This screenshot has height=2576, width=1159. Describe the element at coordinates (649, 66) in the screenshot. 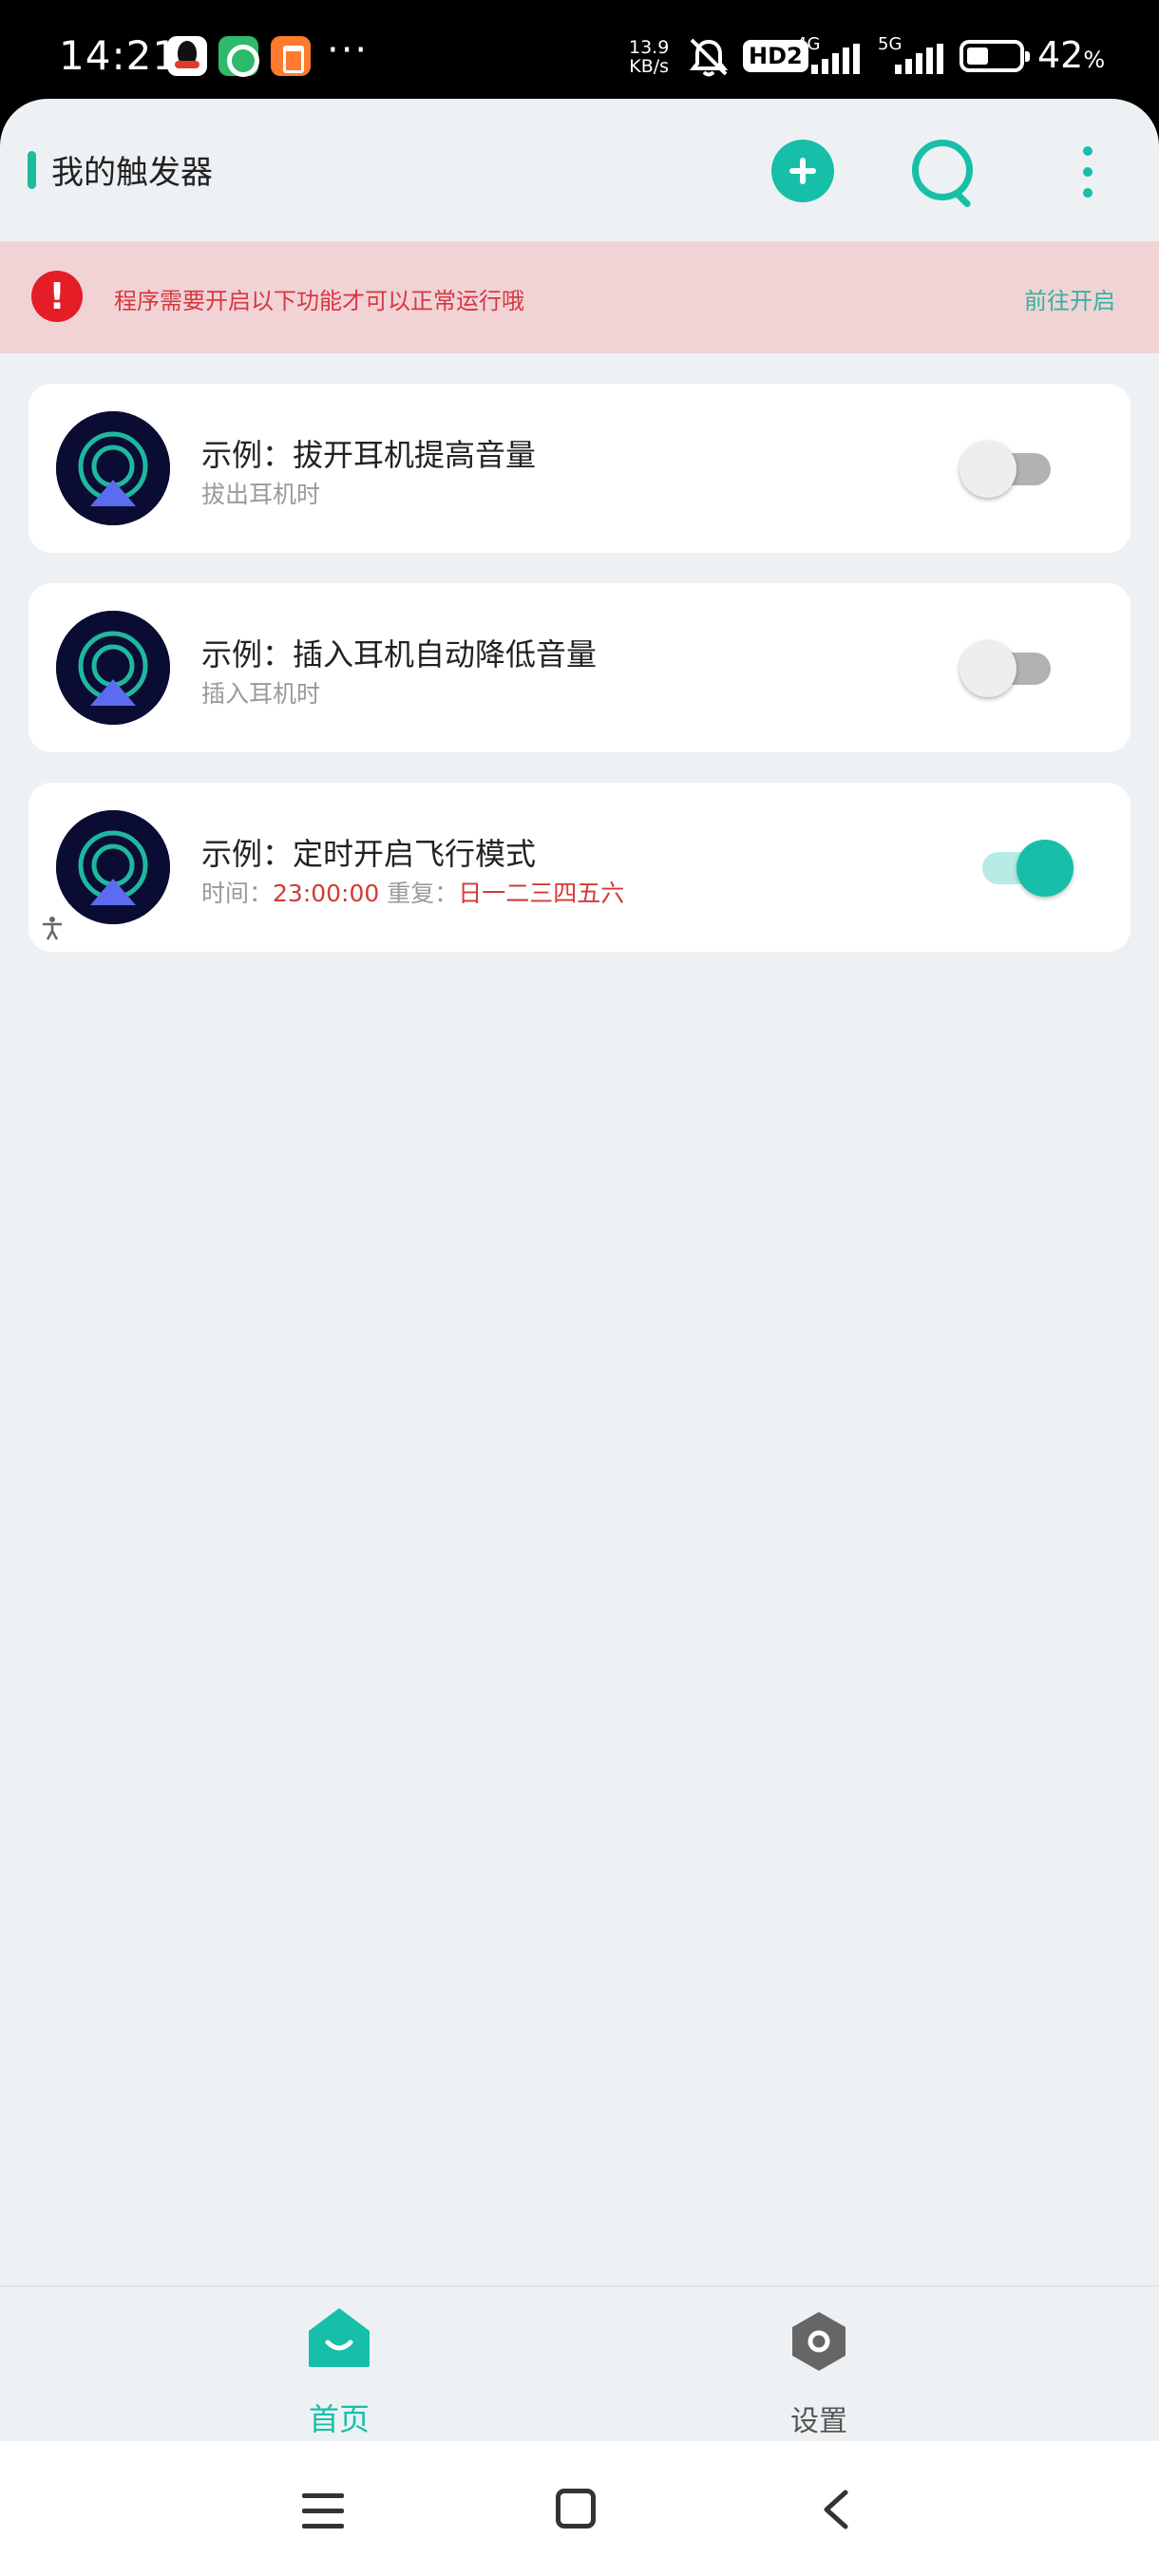

I see `network-speed-unit: KB/s` at that location.